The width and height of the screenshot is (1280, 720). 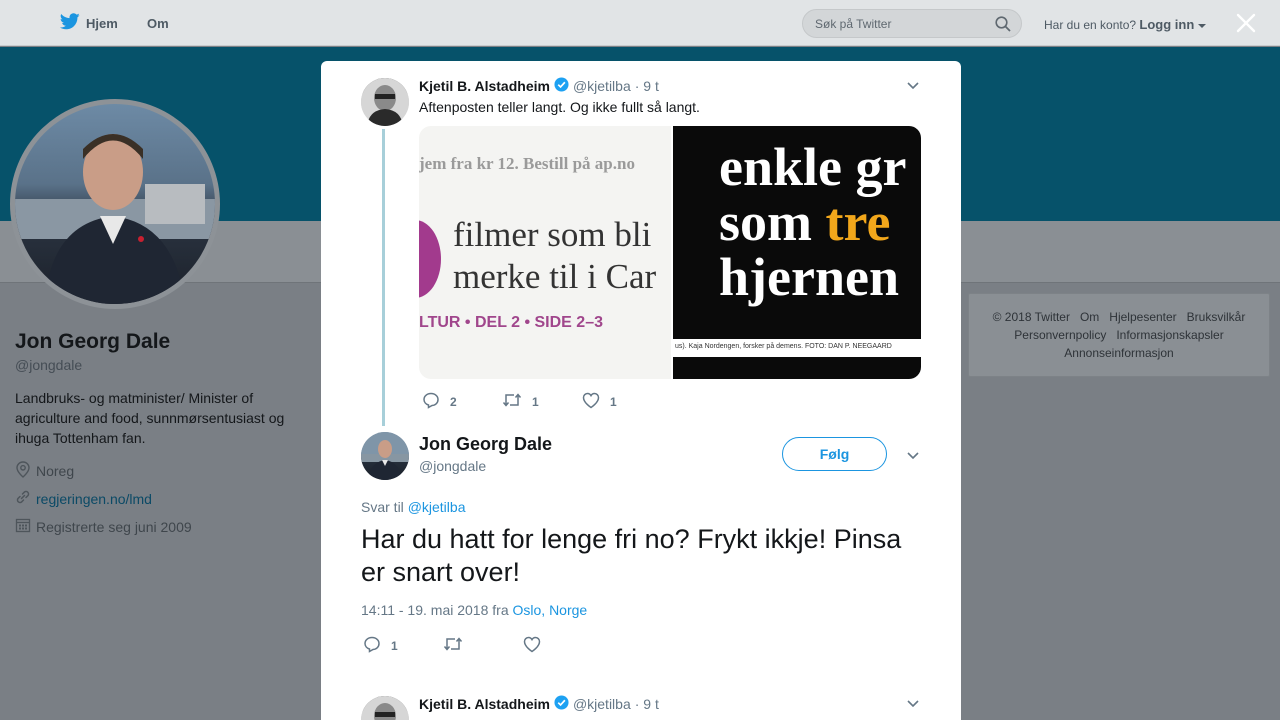 What do you see at coordinates (158, 23) in the screenshot?
I see `nav-about-link: Om` at bounding box center [158, 23].